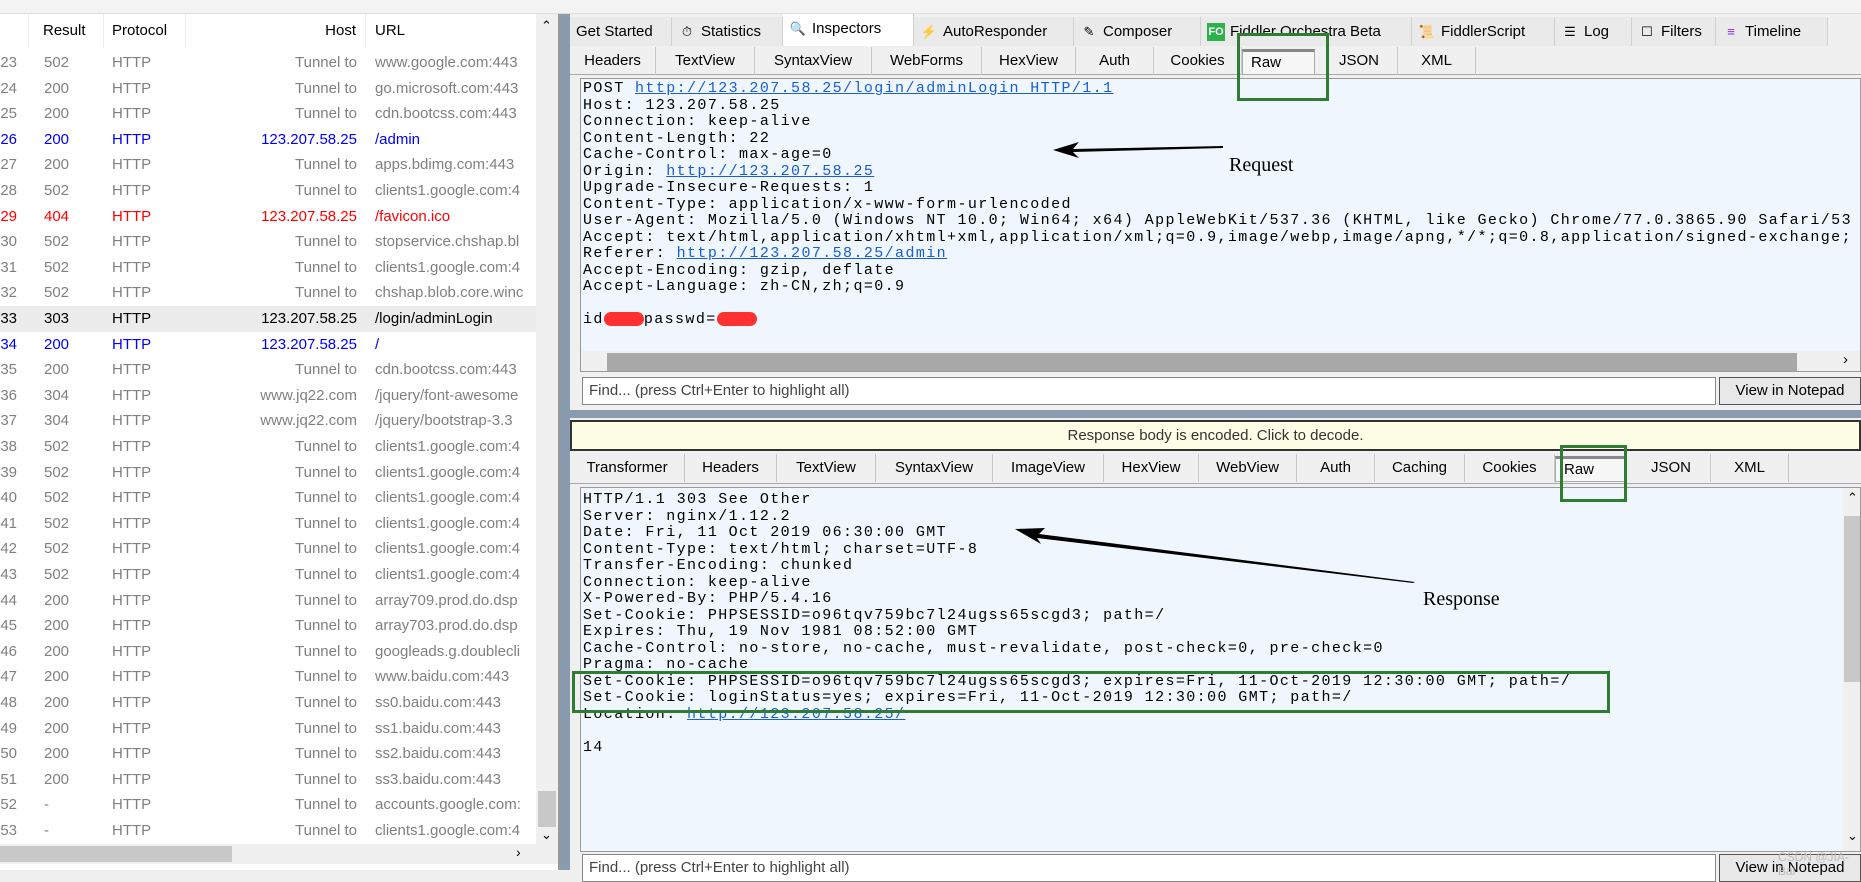  I want to click on tab-autoresponder: ⚡ AutoResponder, so click(994, 31).